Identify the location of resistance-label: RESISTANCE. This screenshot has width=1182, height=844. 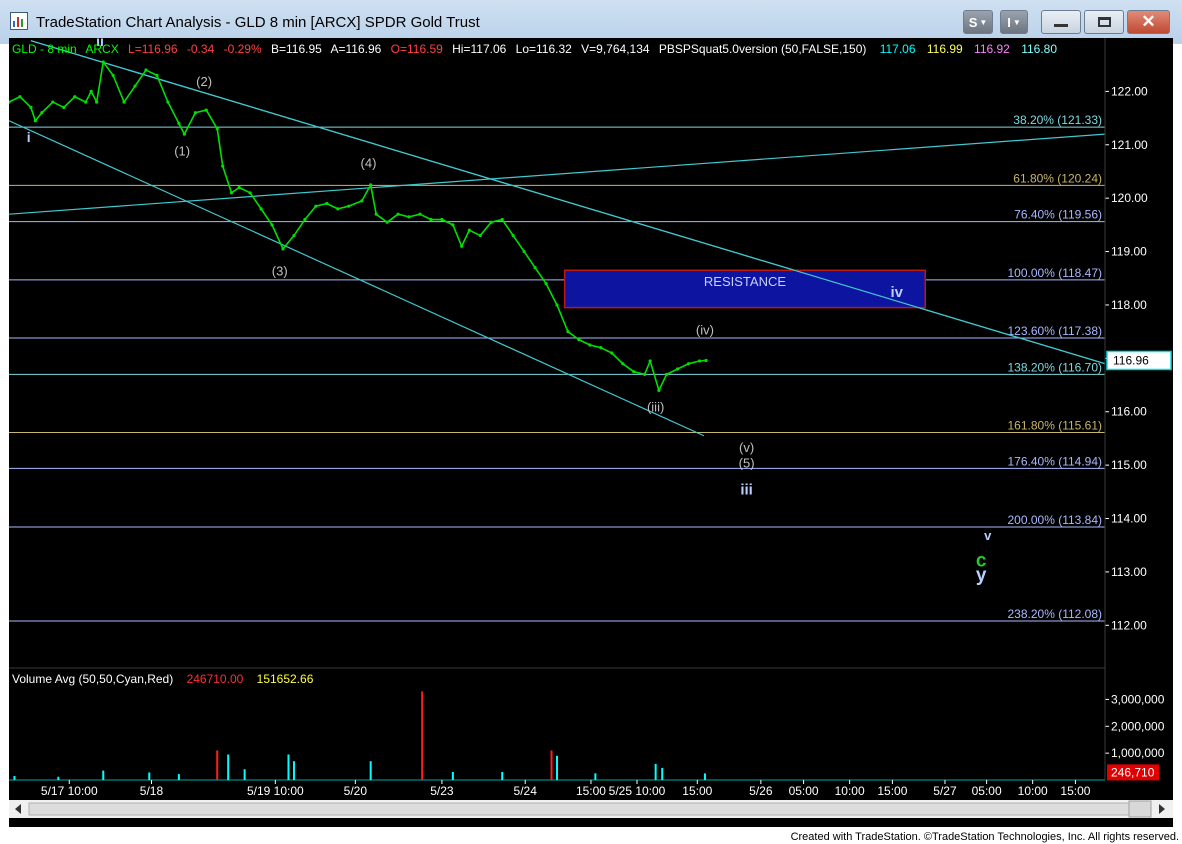
(745, 281).